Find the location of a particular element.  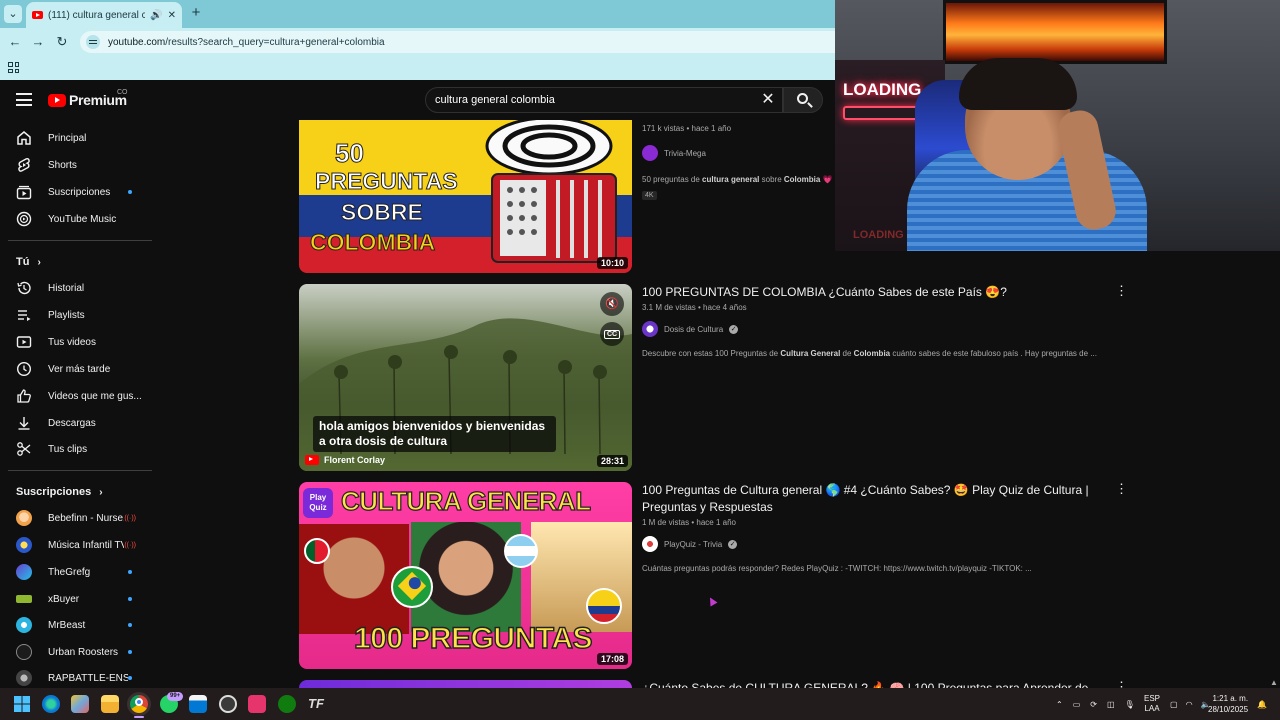

microsoft-store-icon is located at coordinates (198, 704).